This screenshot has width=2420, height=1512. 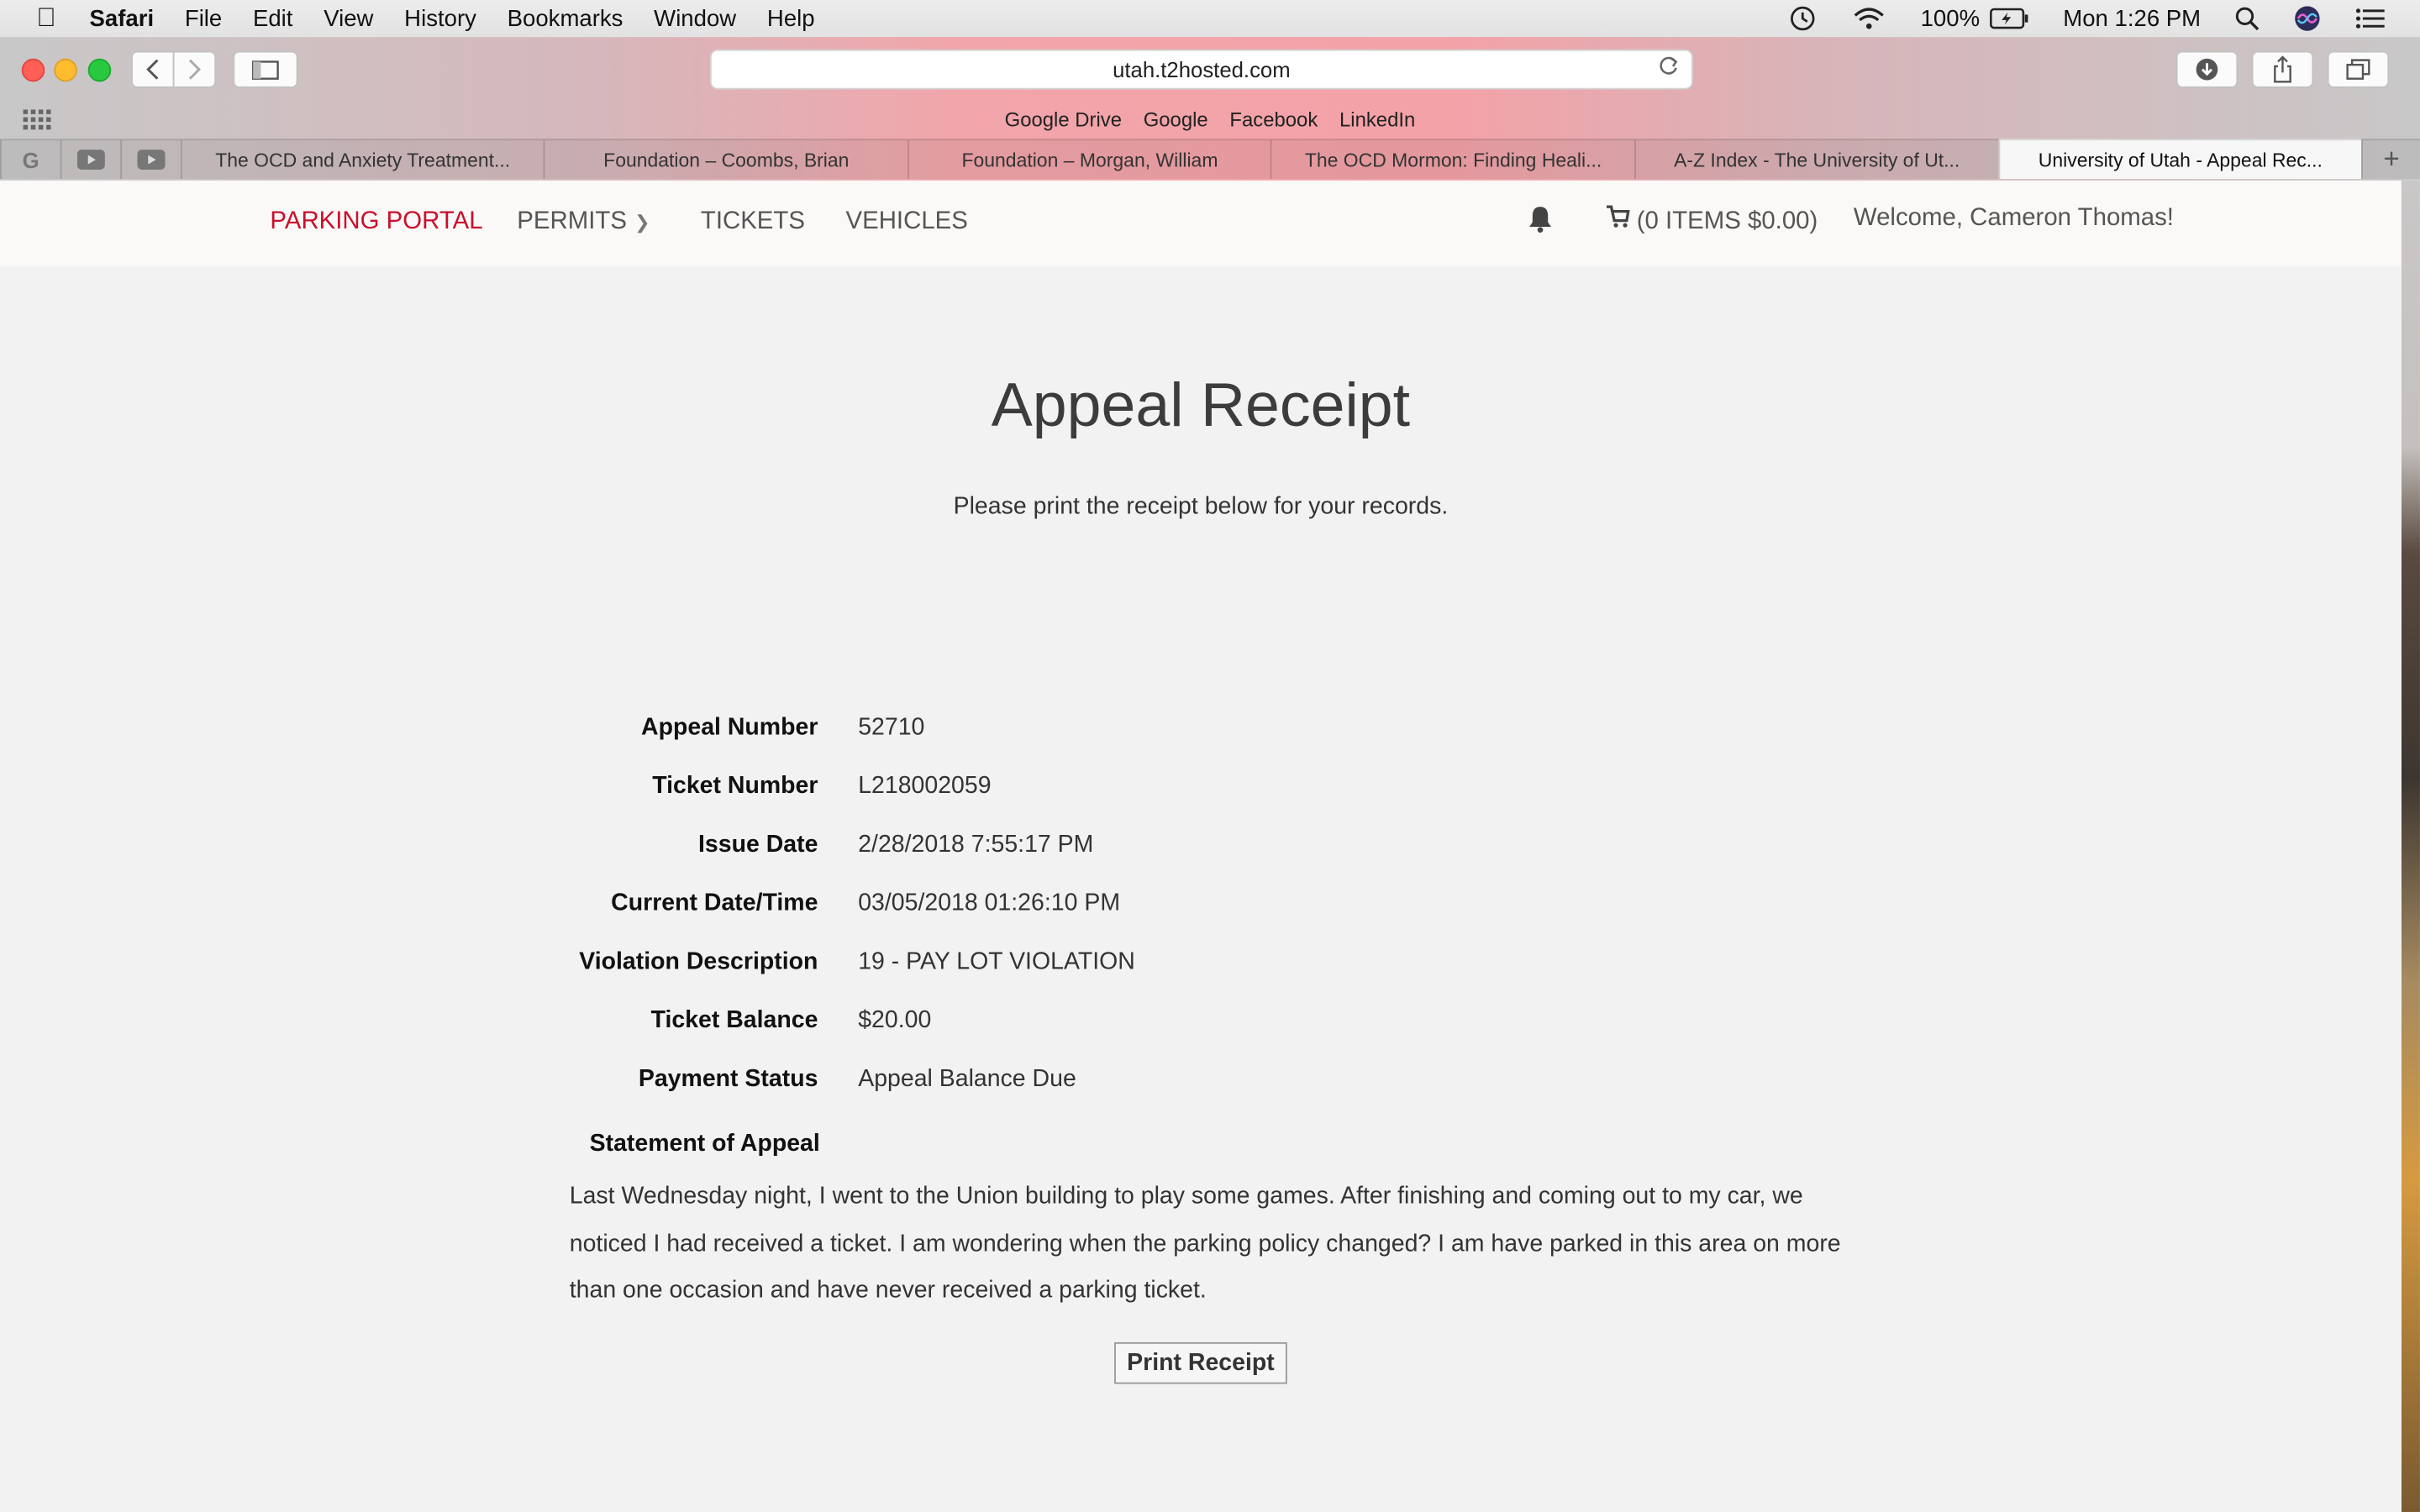 What do you see at coordinates (642, 222) in the screenshot?
I see `chevron-down-icon: ❯` at bounding box center [642, 222].